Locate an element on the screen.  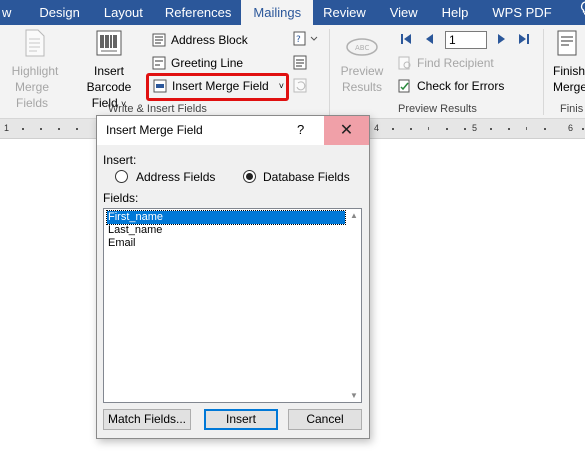
record-number-input: 1 is located at coordinates (466, 40).